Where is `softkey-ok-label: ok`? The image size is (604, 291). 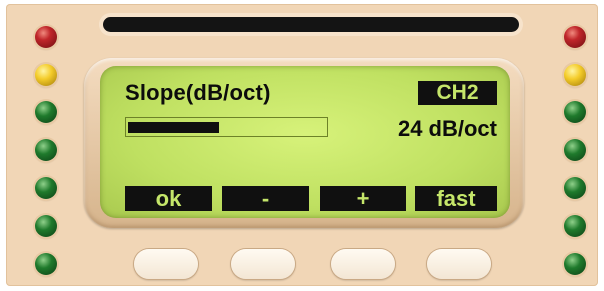 softkey-ok-label: ok is located at coordinates (168, 198).